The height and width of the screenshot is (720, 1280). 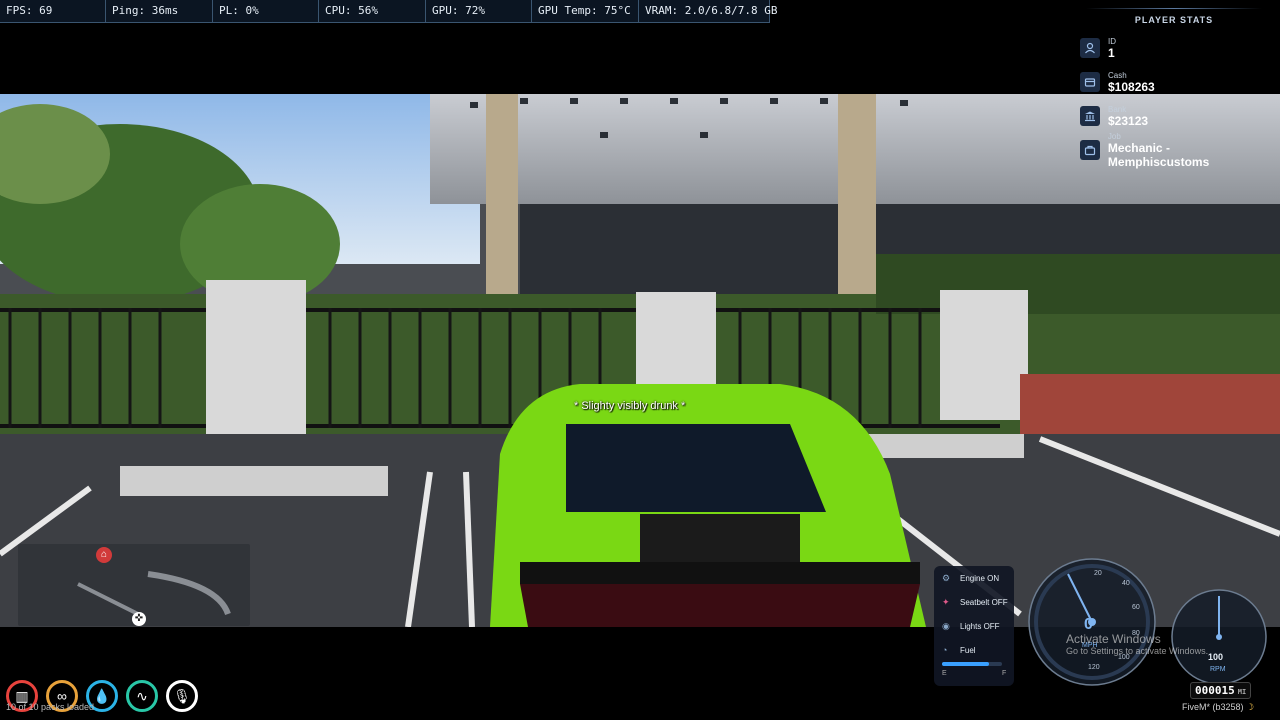 I want to click on seatbelt-label: Seatbelt OFF, so click(x=984, y=602).